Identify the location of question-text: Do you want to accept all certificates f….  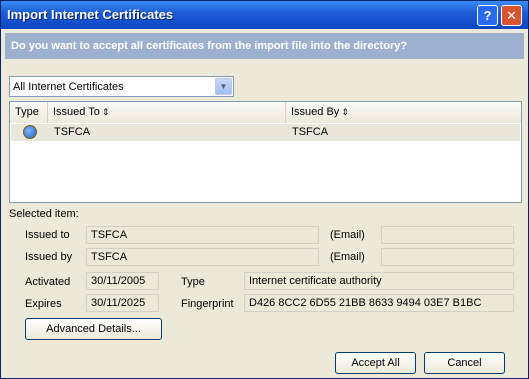
(209, 46).